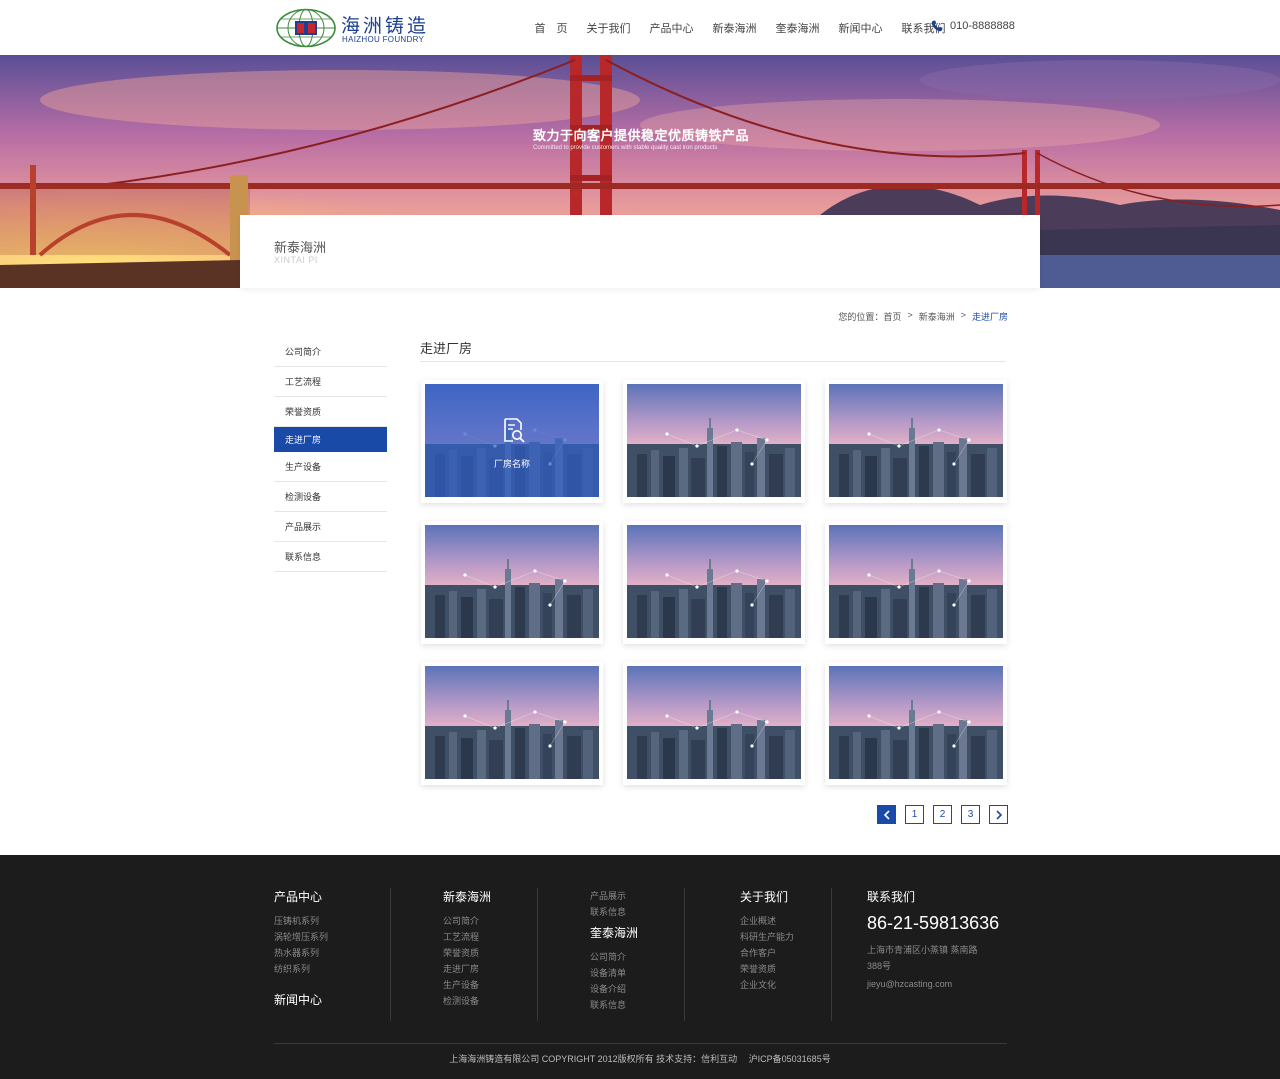 This screenshot has height=1079, width=1280. What do you see at coordinates (608, 28) in the screenshot?
I see `nav-about: 关于我们` at bounding box center [608, 28].